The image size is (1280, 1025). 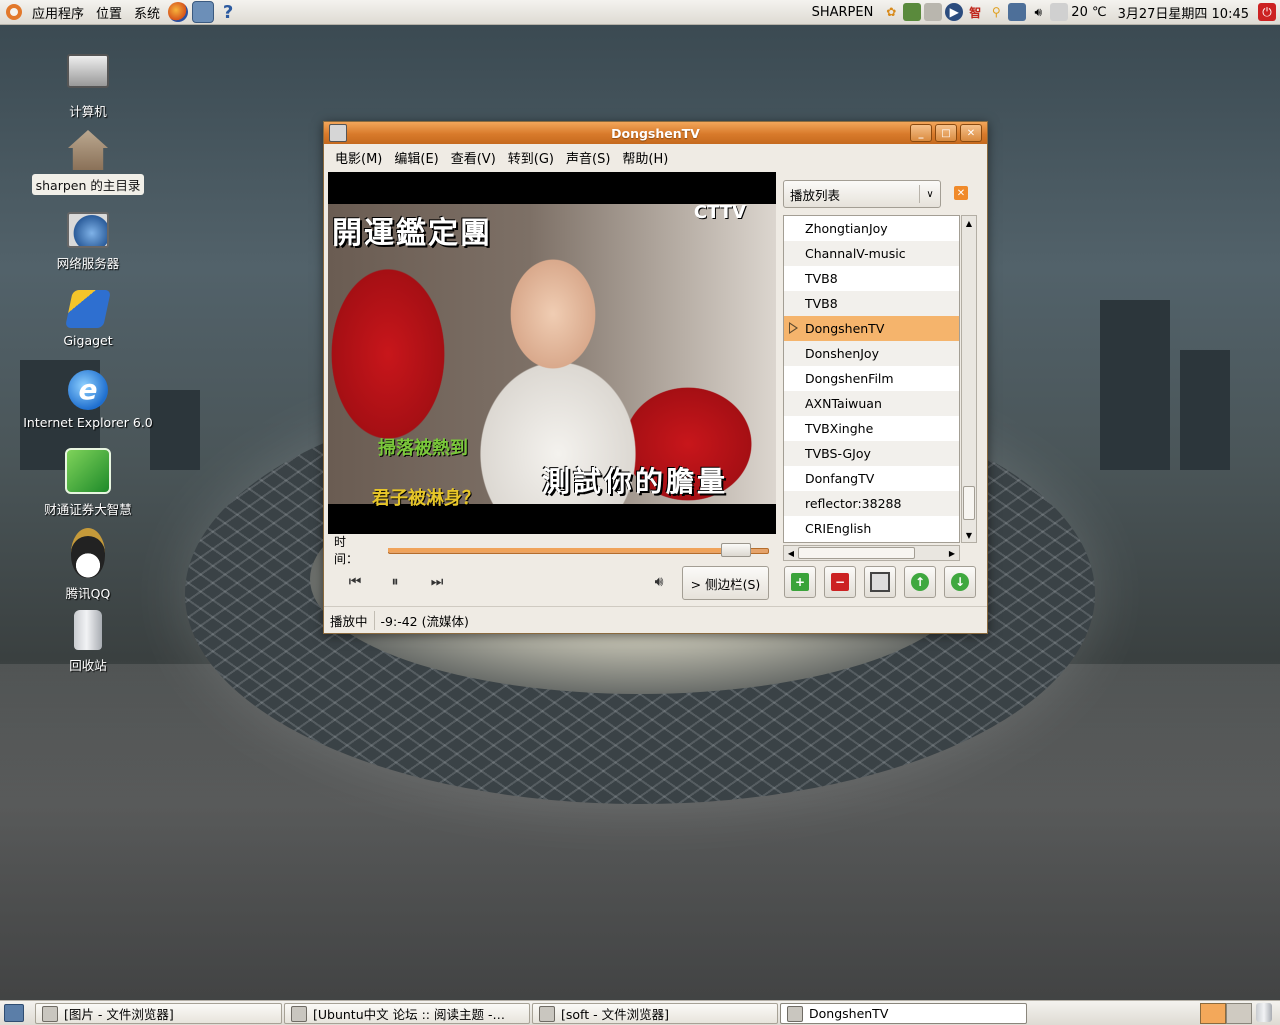 I want to click on desktop-icon-computer: 计算机, so click(x=88, y=85).